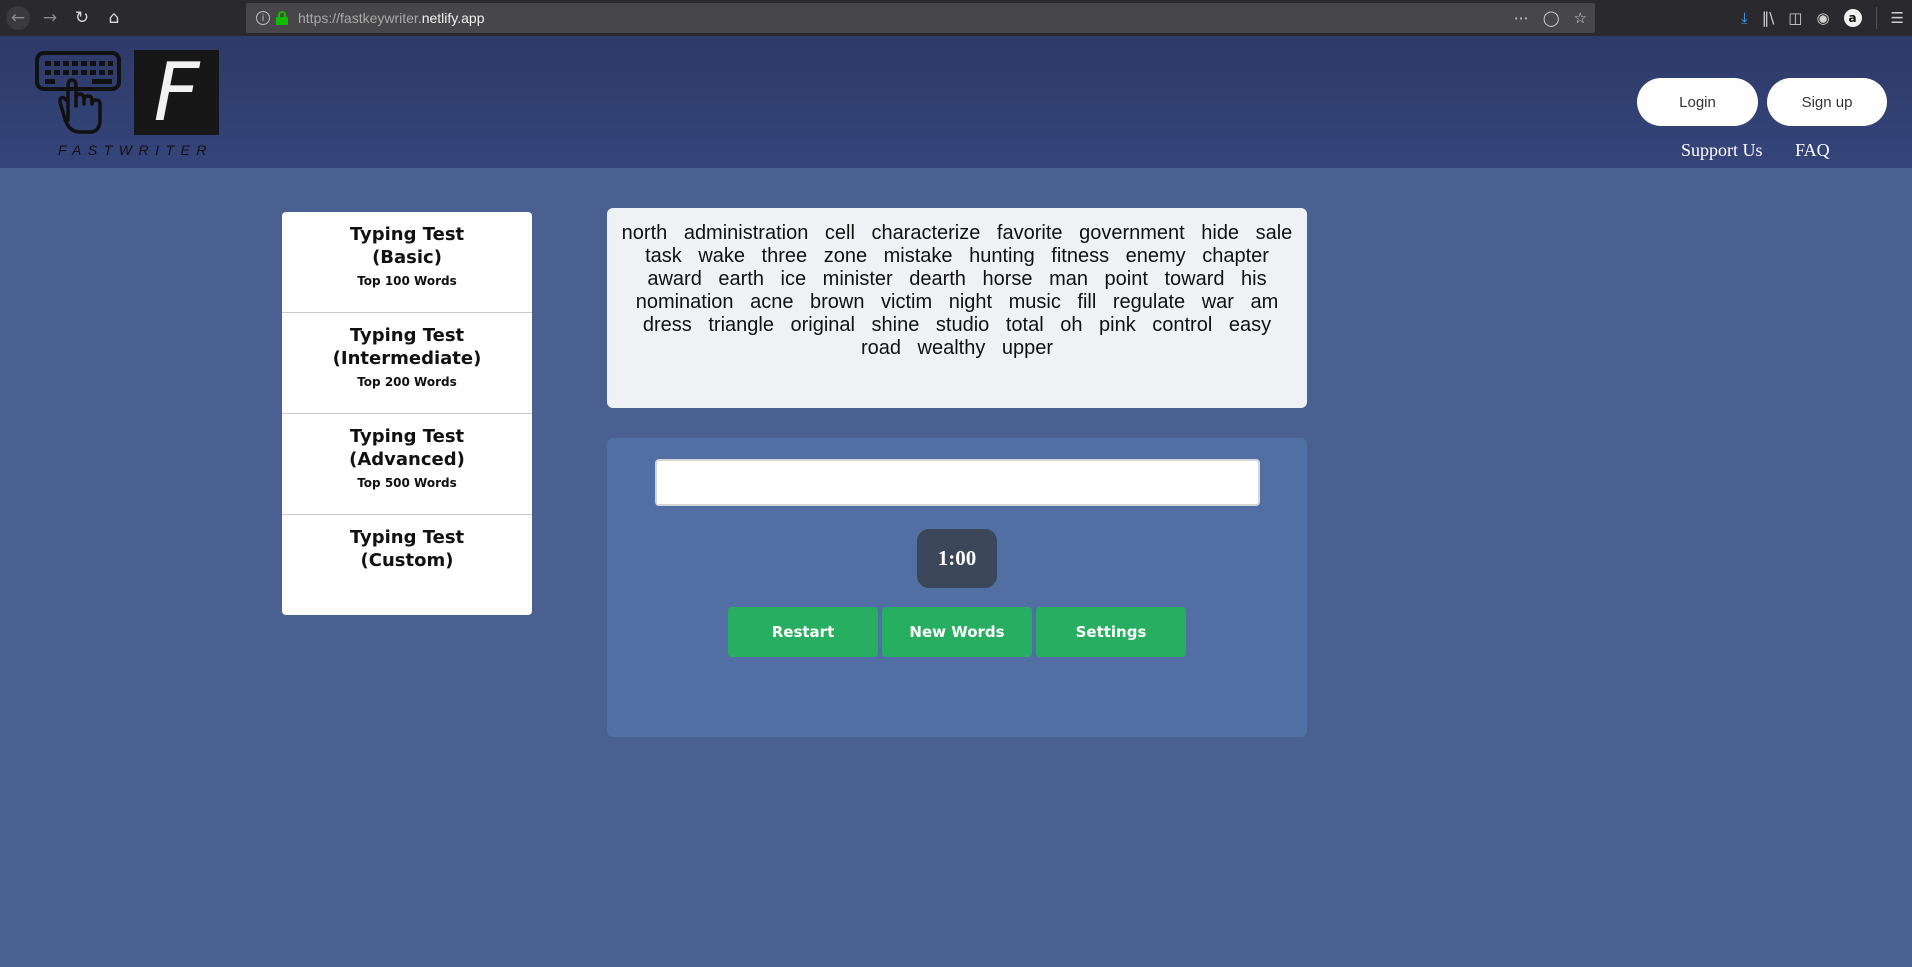 The height and width of the screenshot is (967, 1912). I want to click on faq-link: FAQ, so click(1812, 150).